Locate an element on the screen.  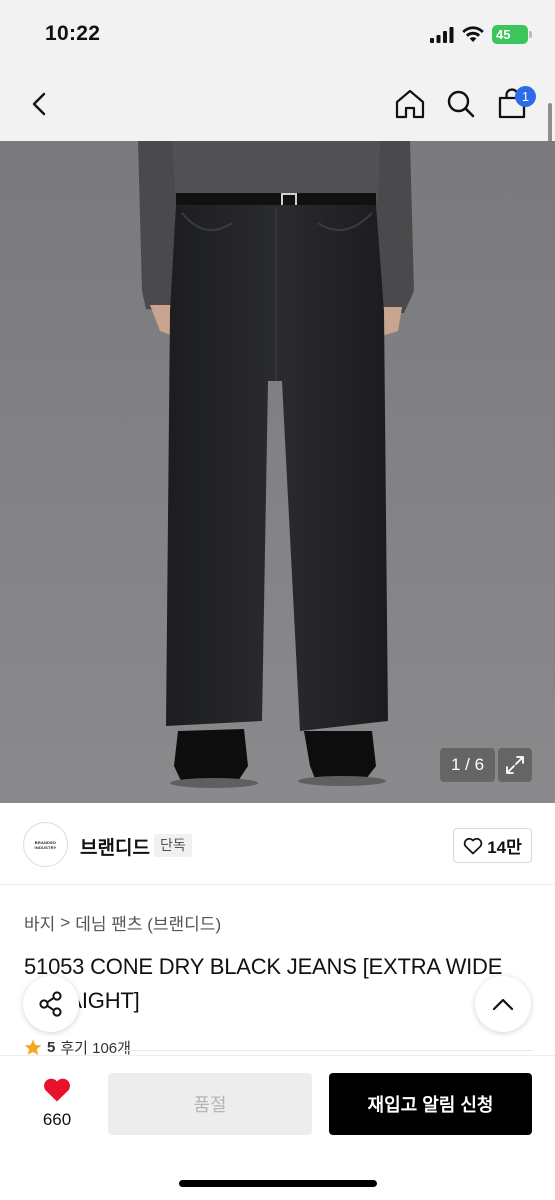
cart-count-badge: 1 is located at coordinates (525, 96).